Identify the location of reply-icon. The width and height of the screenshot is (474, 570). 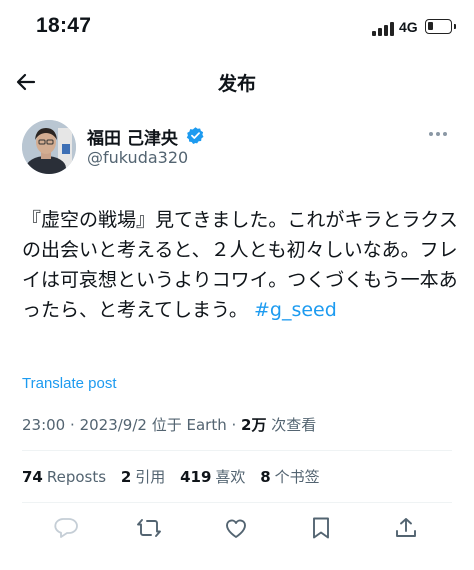
(66, 528).